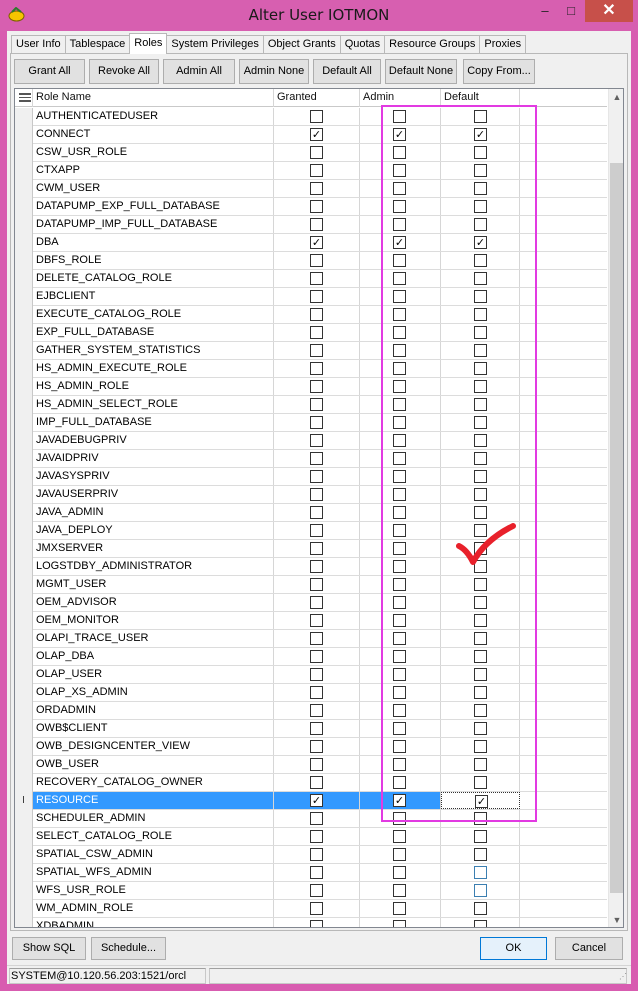 The width and height of the screenshot is (638, 991). I want to click on role-name-cell: OLAP_XS_ADMIN, so click(153, 692).